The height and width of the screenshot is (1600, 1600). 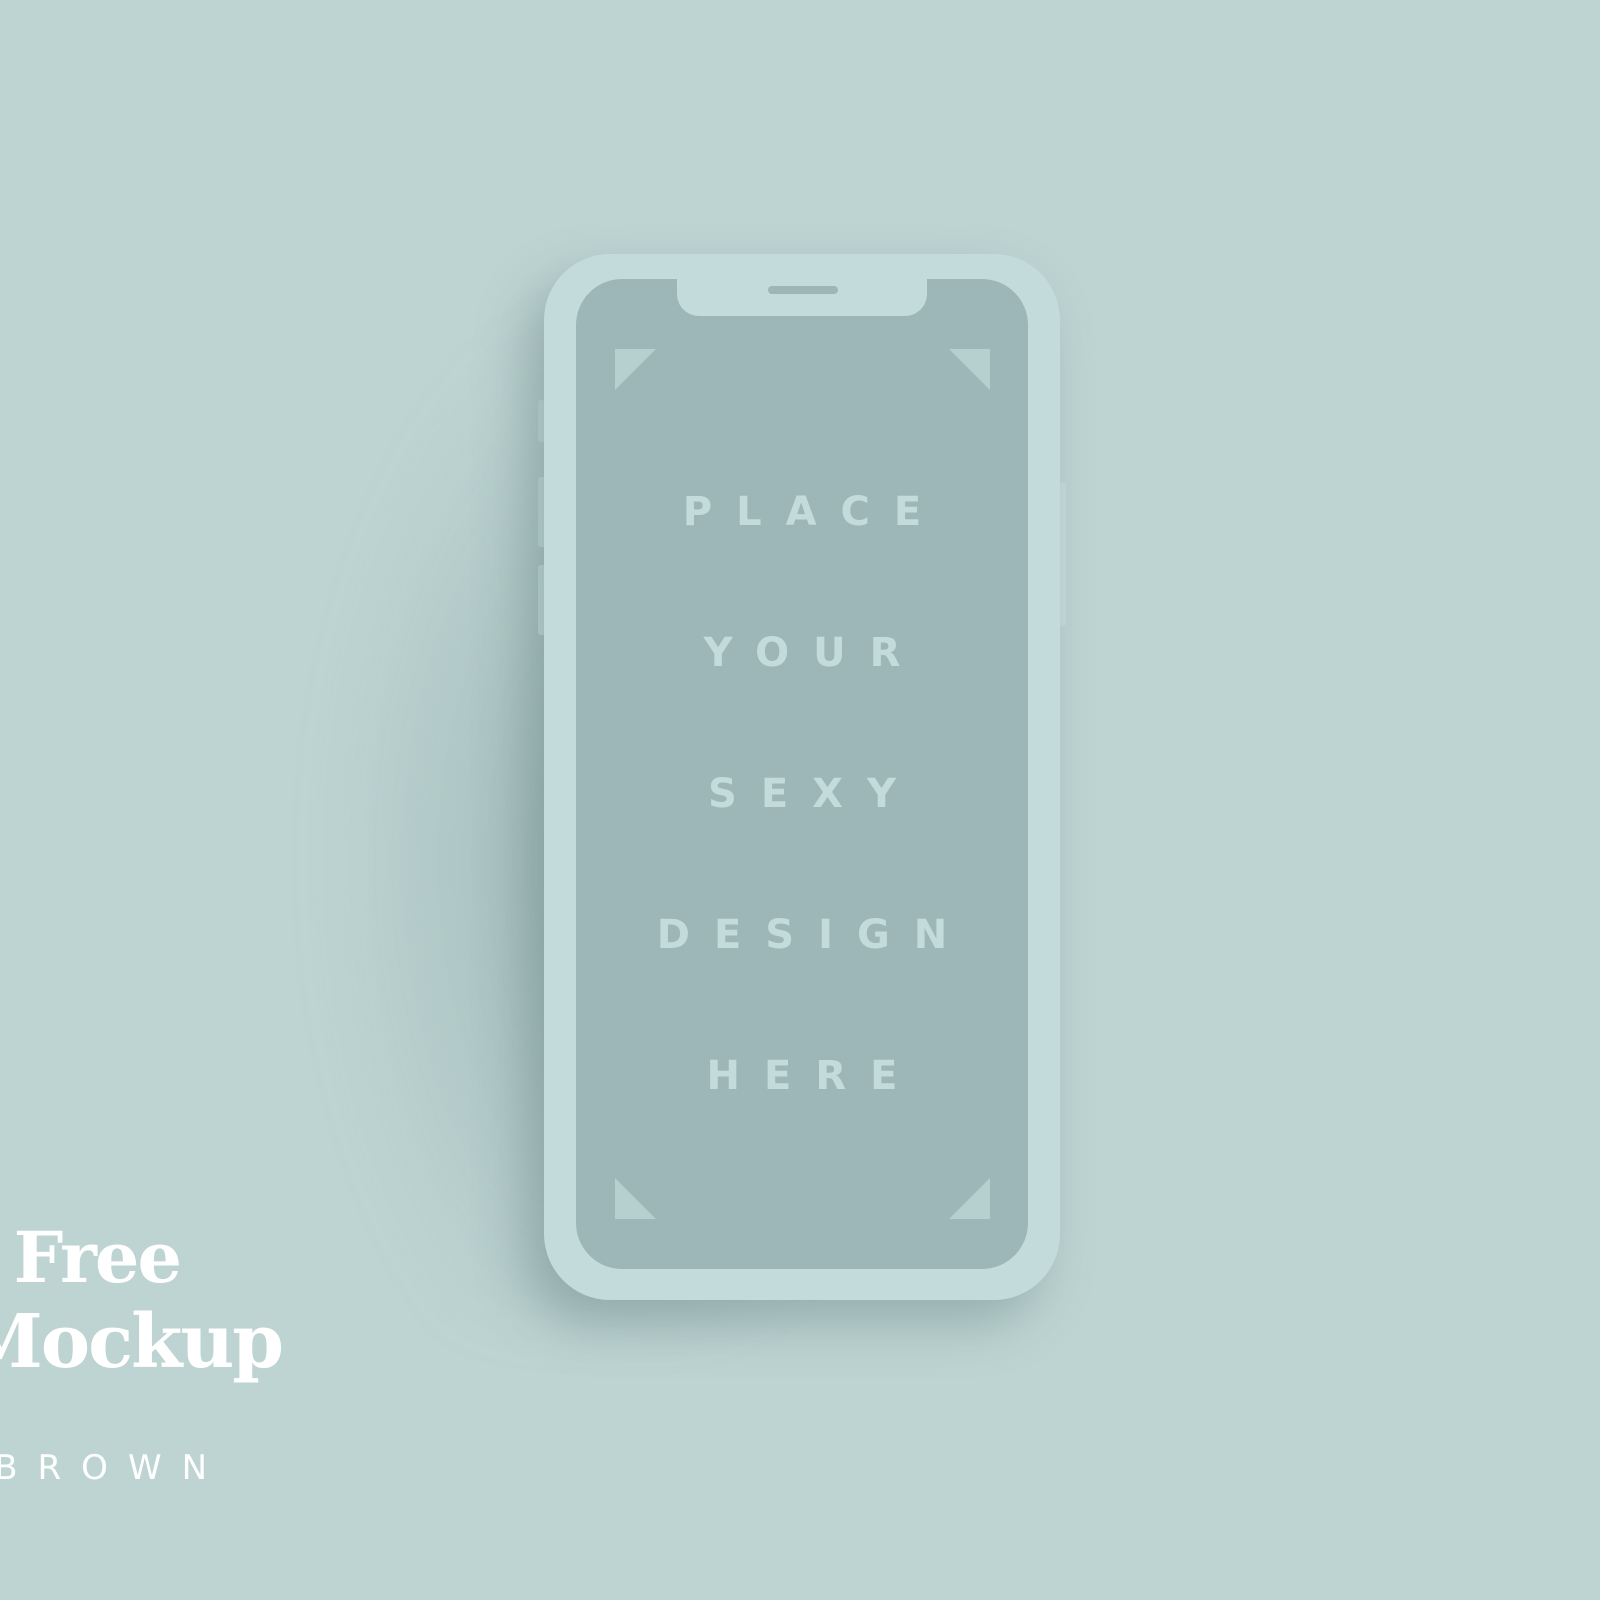 What do you see at coordinates (814, 935) in the screenshot?
I see `screen-text-design: DESIGN` at bounding box center [814, 935].